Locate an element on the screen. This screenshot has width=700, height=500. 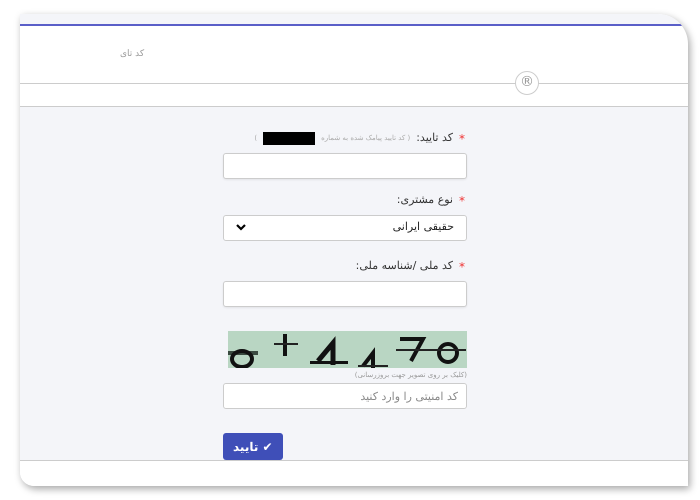
select-field: حقیقی ایرانی is located at coordinates (345, 227).